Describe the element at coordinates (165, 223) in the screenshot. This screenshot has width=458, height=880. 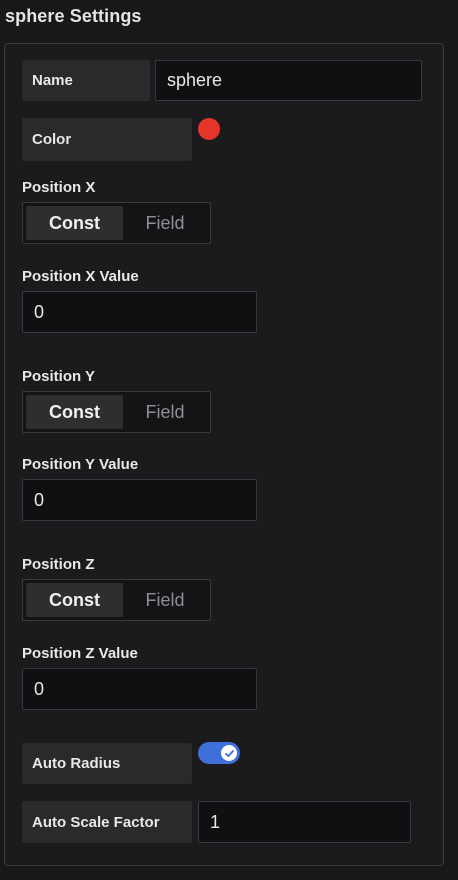
I see `position-x-field-button: Field` at that location.